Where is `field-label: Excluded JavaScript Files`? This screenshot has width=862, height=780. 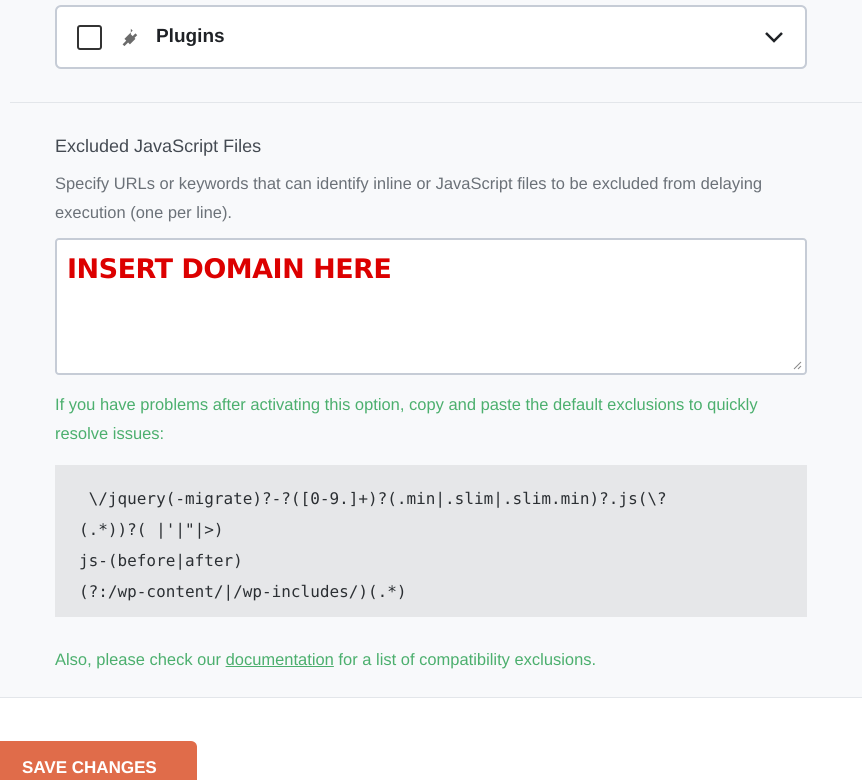 field-label: Excluded JavaScript Files is located at coordinates (158, 146).